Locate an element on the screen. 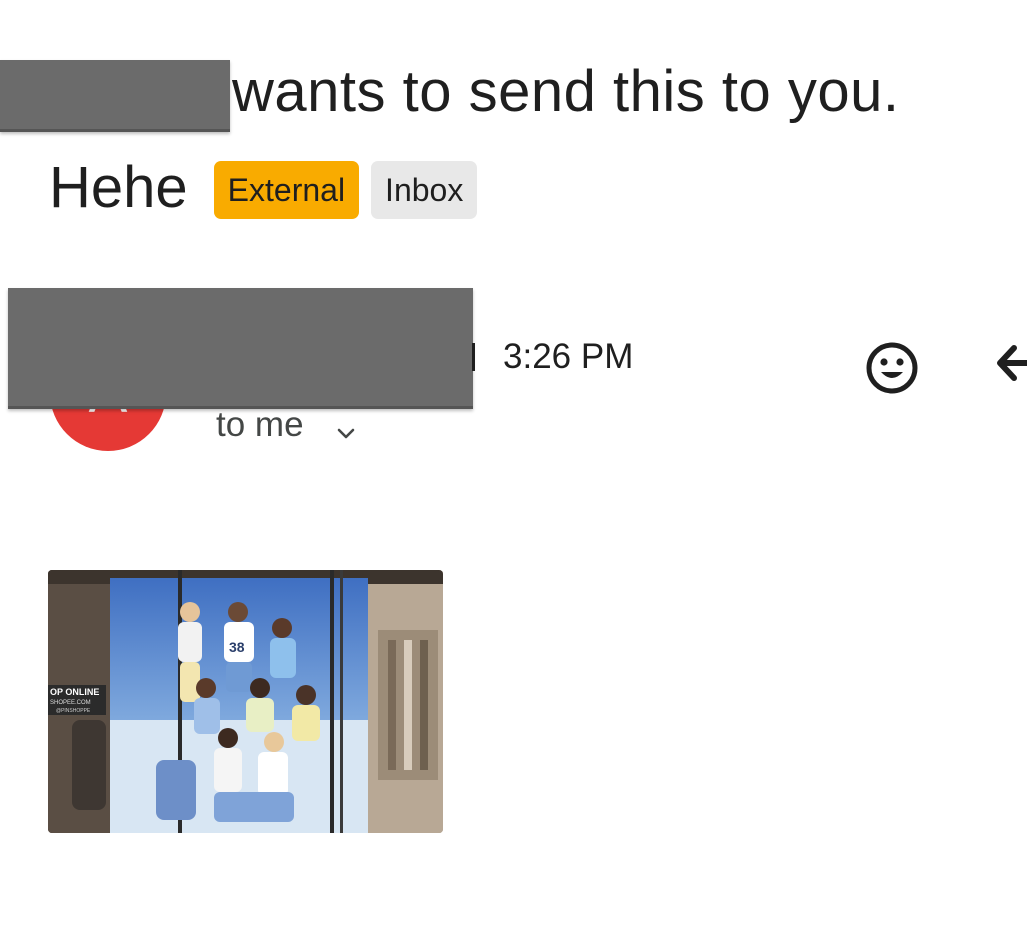  inbox-label: Inbox is located at coordinates (424, 190).